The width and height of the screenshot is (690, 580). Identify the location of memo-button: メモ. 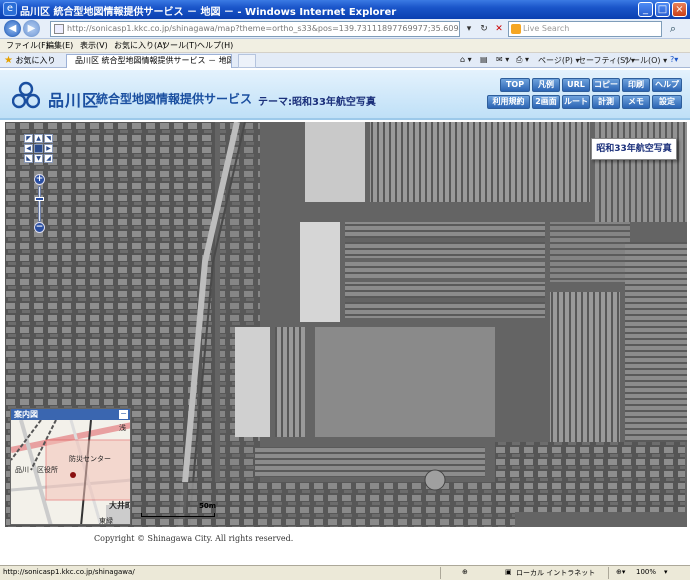
(636, 102).